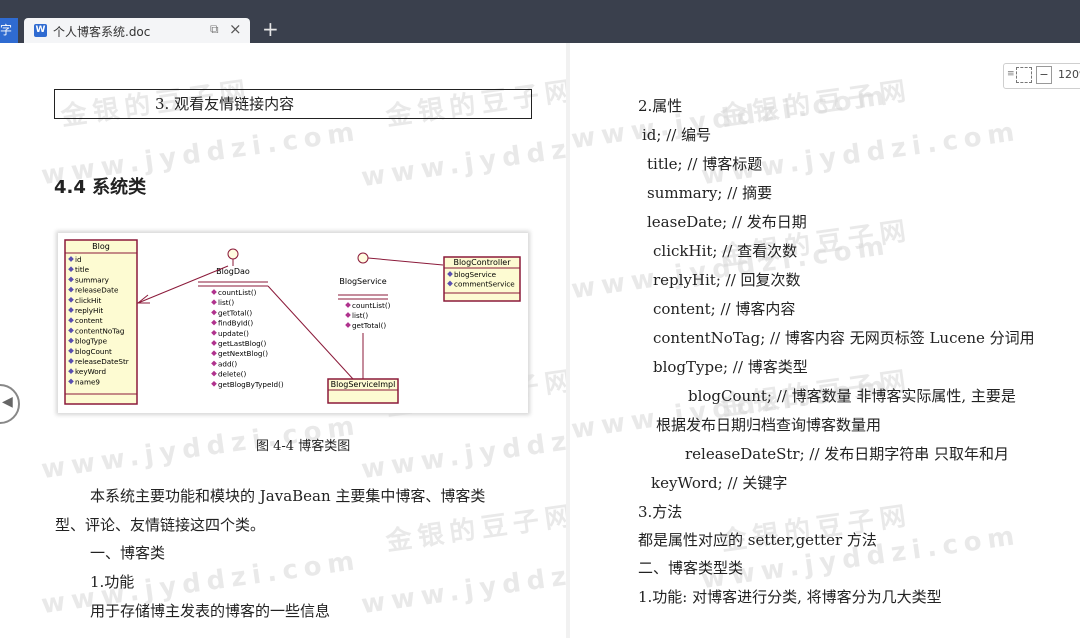 Image resolution: width=1080 pixels, height=638 pixels. Describe the element at coordinates (100, 187) in the screenshot. I see `section-heading: 4.4 系统类` at that location.